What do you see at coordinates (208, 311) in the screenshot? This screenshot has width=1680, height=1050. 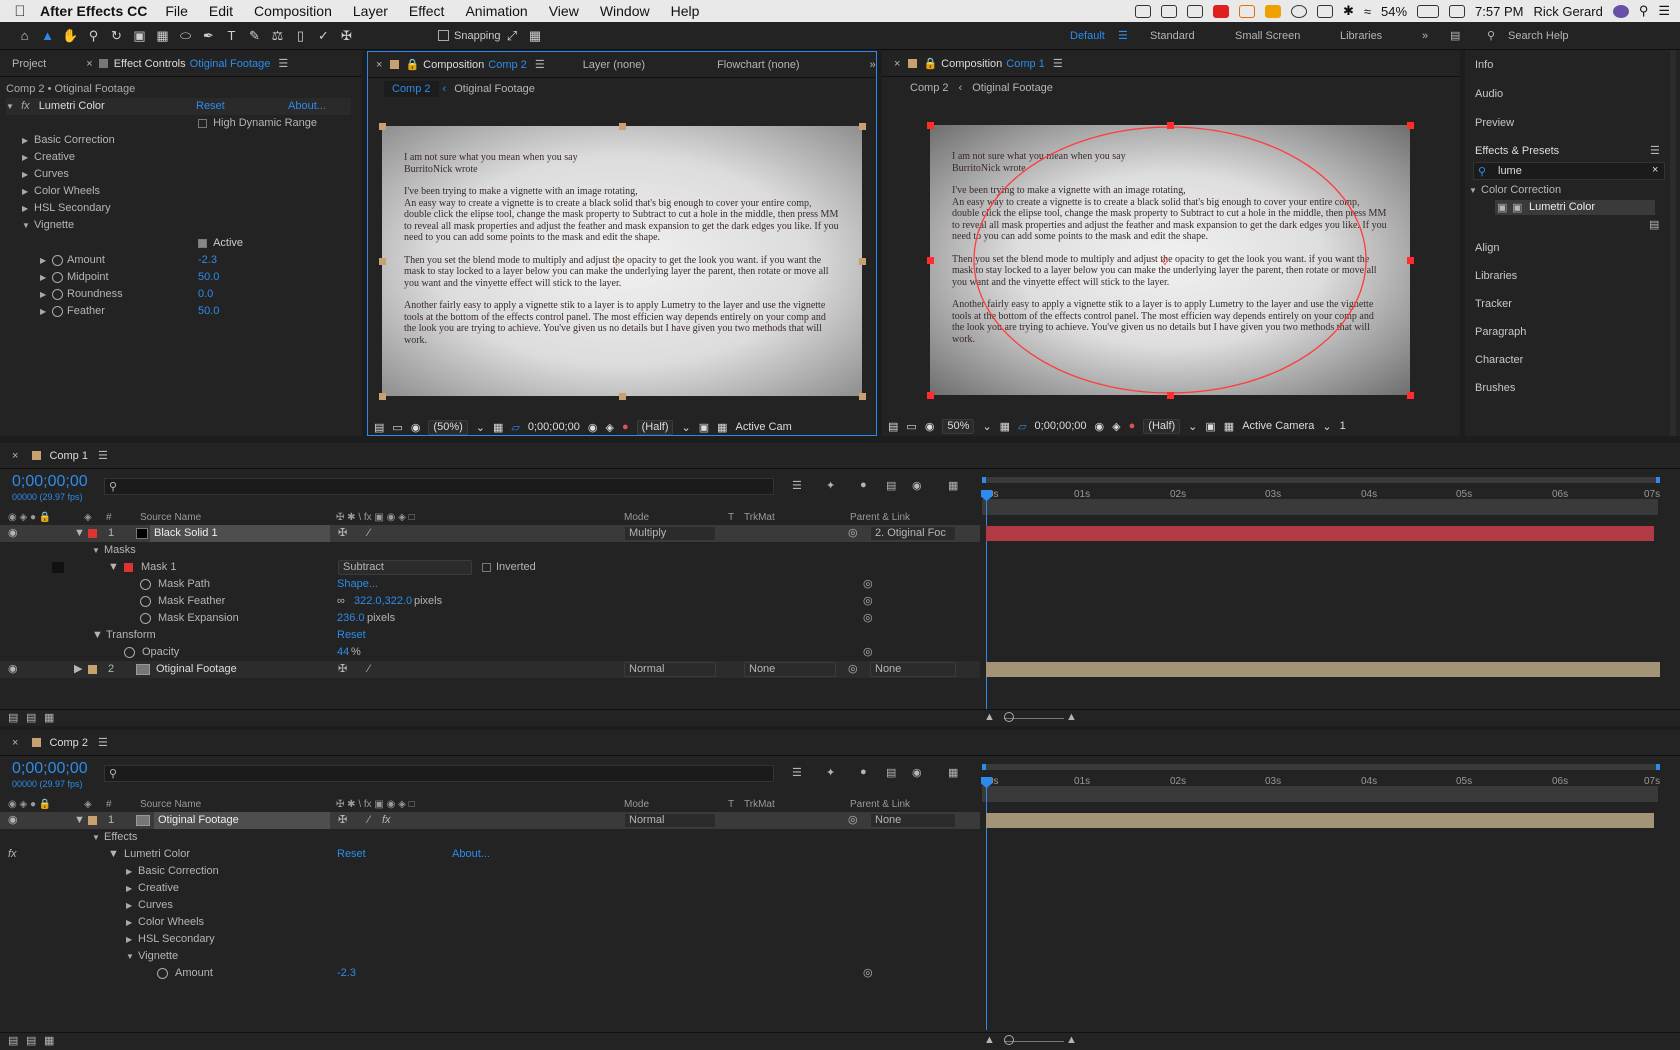 I see `feather-value: 50.0` at bounding box center [208, 311].